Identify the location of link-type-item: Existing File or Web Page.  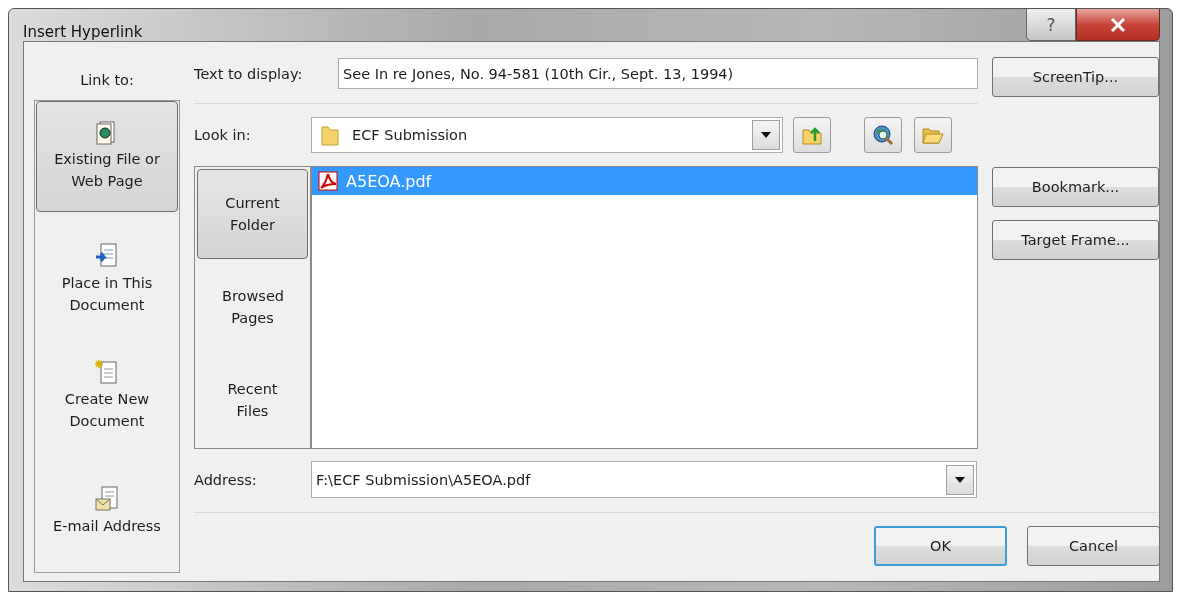
(107, 156).